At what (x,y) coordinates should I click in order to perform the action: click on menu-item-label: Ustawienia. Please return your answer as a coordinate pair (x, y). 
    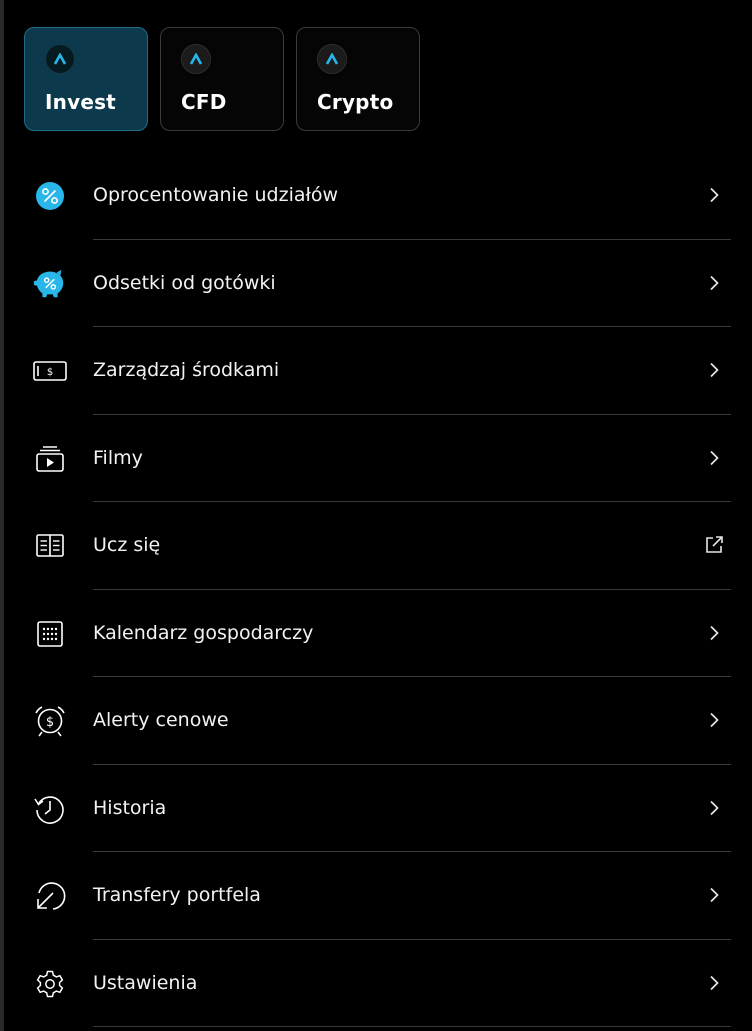
    Looking at the image, I should click on (145, 982).